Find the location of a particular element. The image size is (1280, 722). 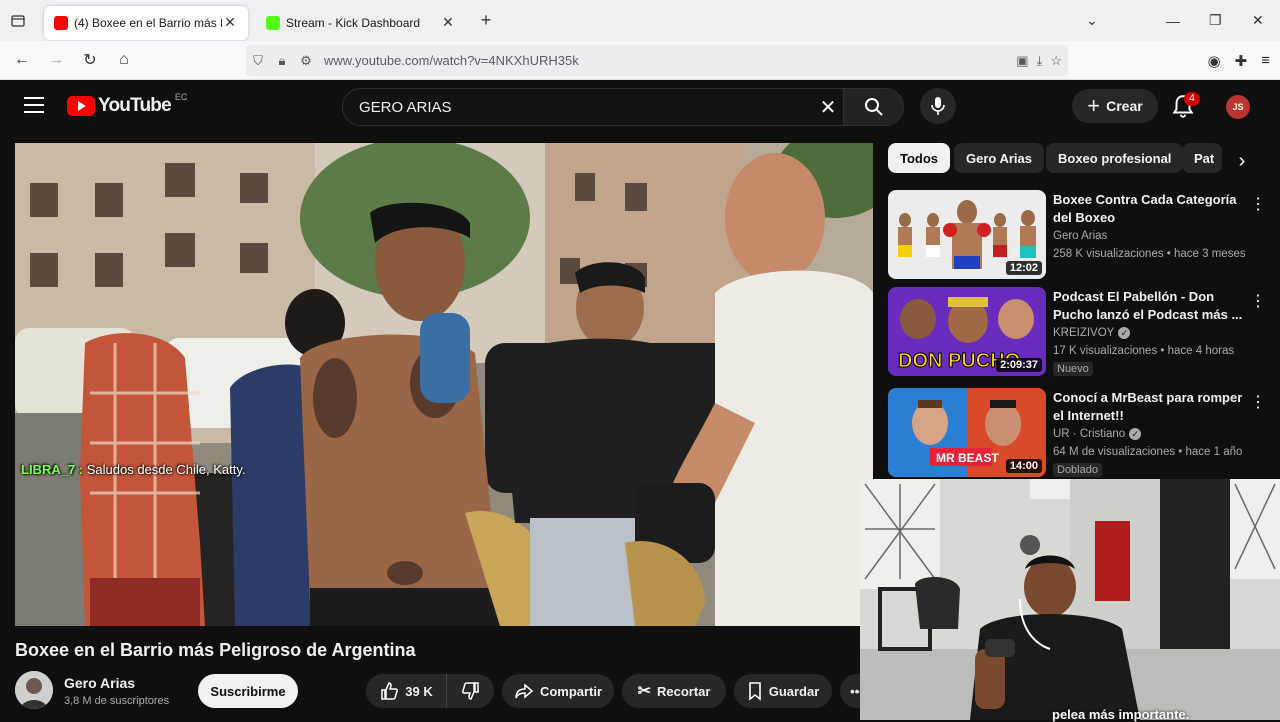

video-duration: 14:00 is located at coordinates (1023, 466).